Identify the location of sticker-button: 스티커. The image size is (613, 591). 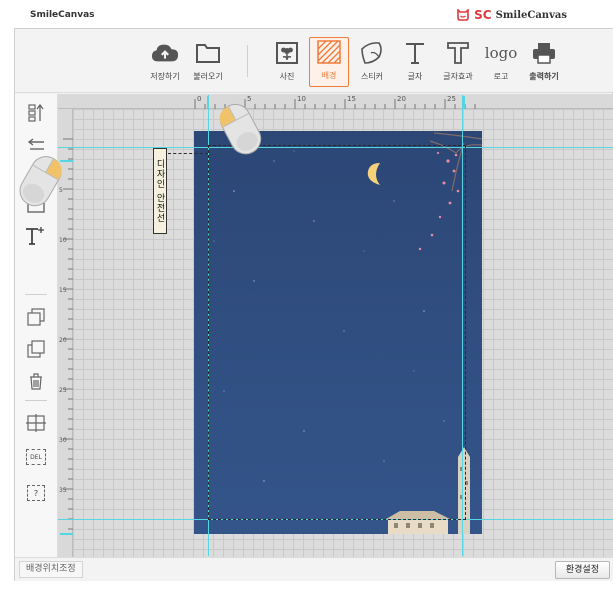
(372, 63).